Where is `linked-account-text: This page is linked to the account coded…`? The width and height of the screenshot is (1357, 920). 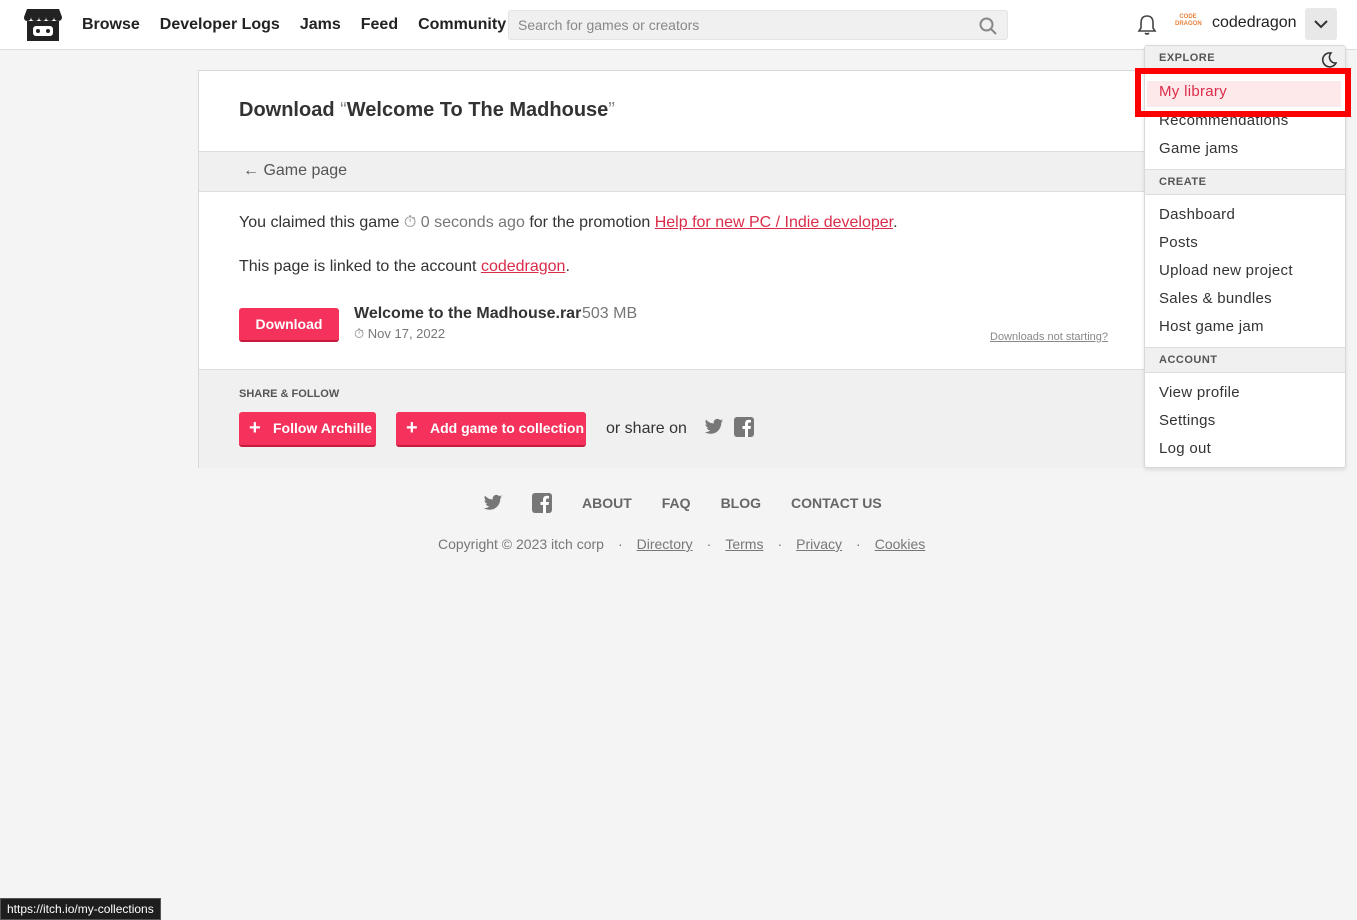
linked-account-text: This page is linked to the account coded… is located at coordinates (404, 266).